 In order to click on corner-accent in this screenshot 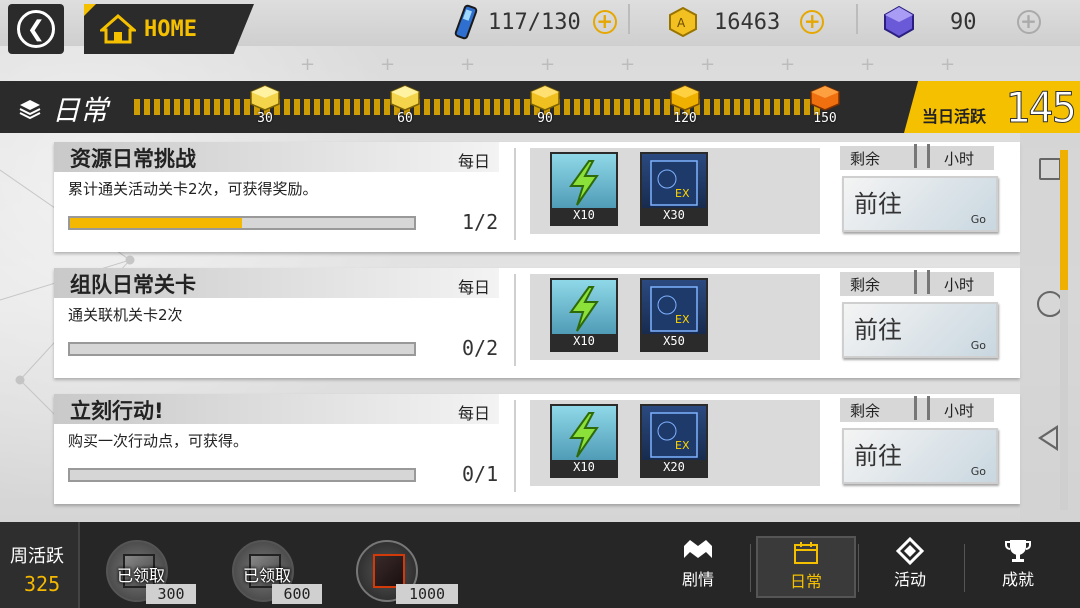, I will do `click(90, 10)`.